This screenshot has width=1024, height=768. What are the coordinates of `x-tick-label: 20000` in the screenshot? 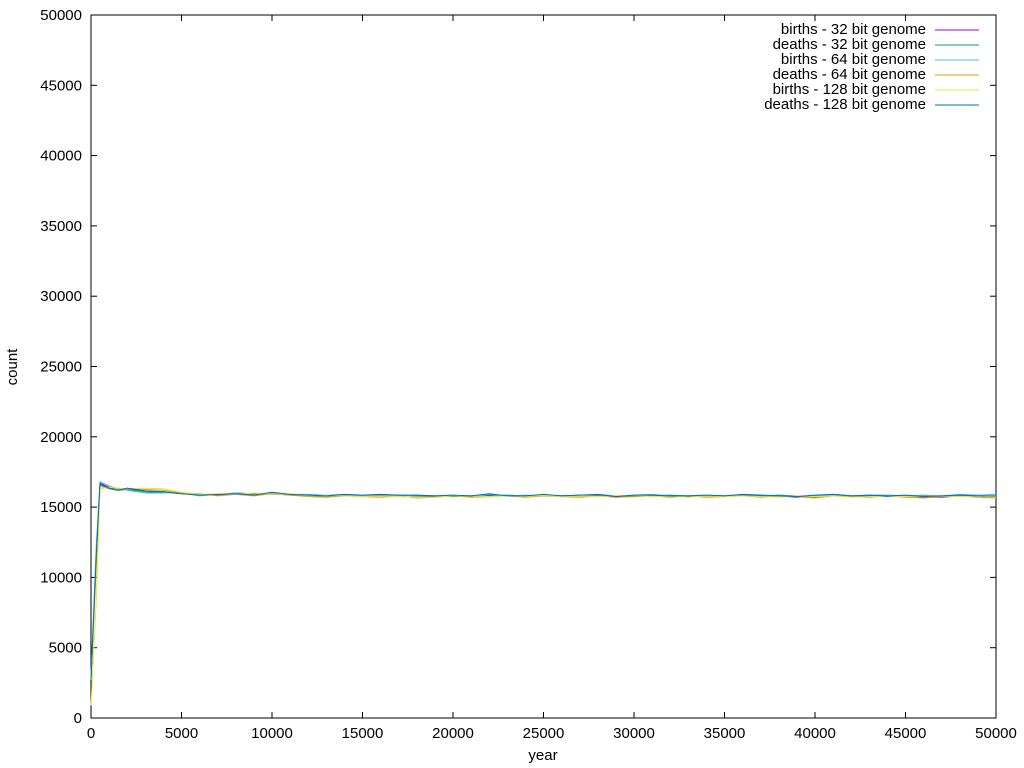 It's located at (453, 733).